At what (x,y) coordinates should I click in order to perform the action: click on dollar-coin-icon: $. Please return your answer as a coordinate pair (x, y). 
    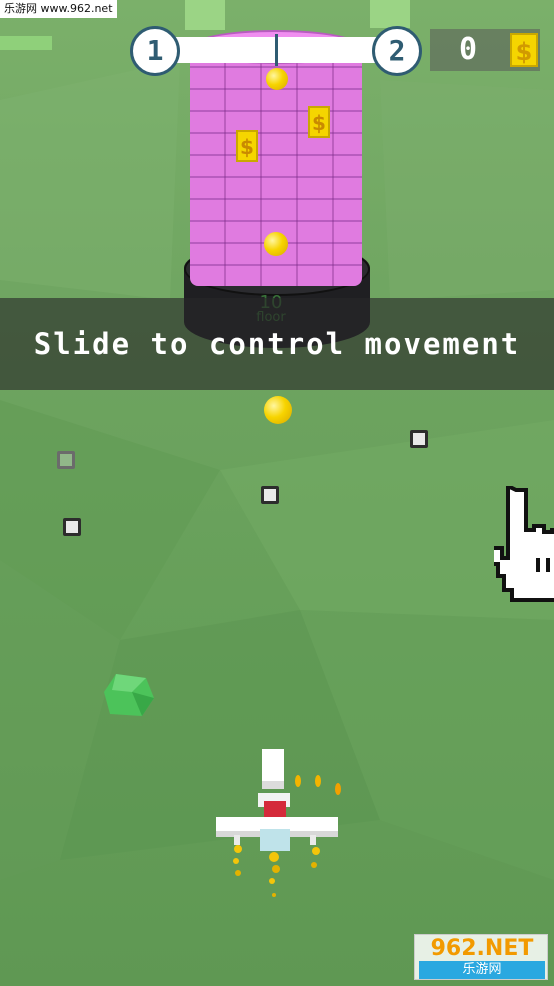
    Looking at the image, I should click on (524, 50).